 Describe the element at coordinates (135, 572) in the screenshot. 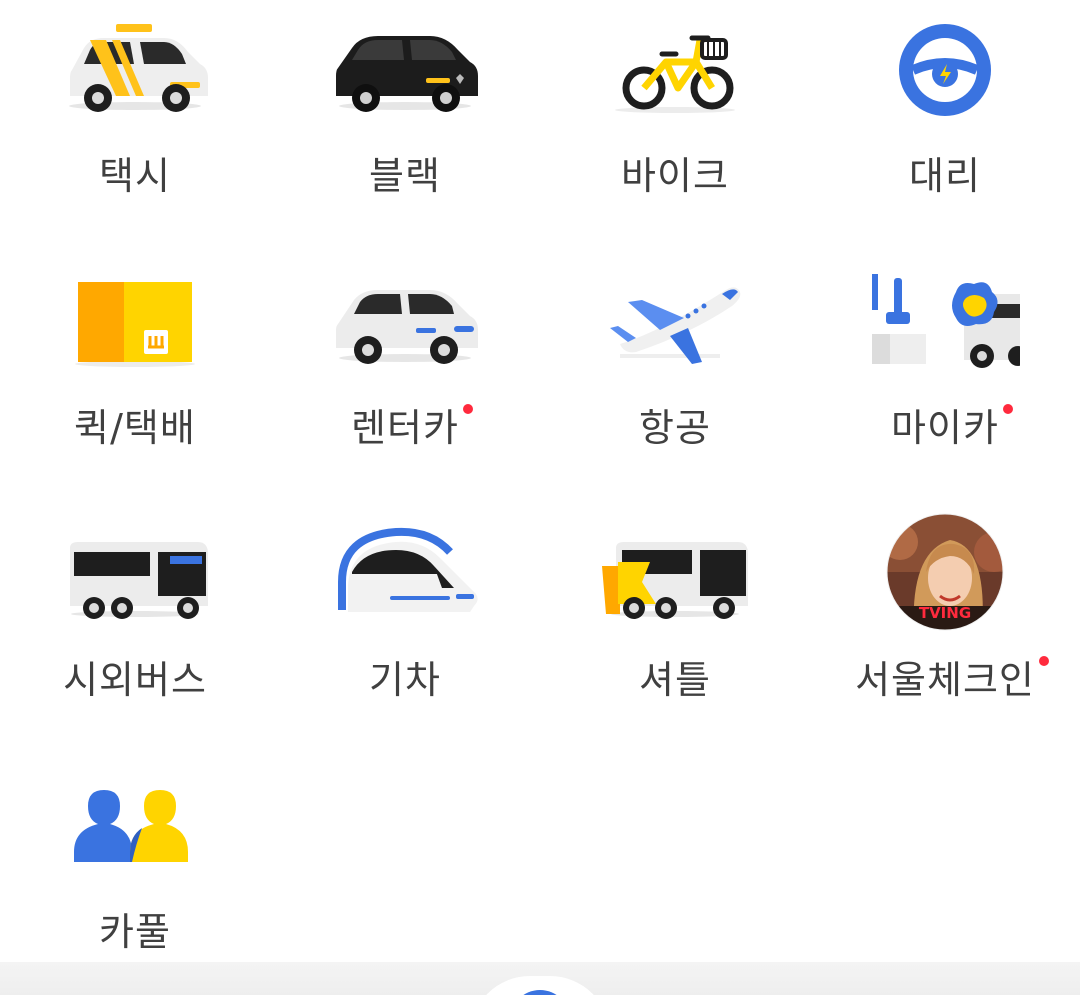

I see `bus-icon` at that location.